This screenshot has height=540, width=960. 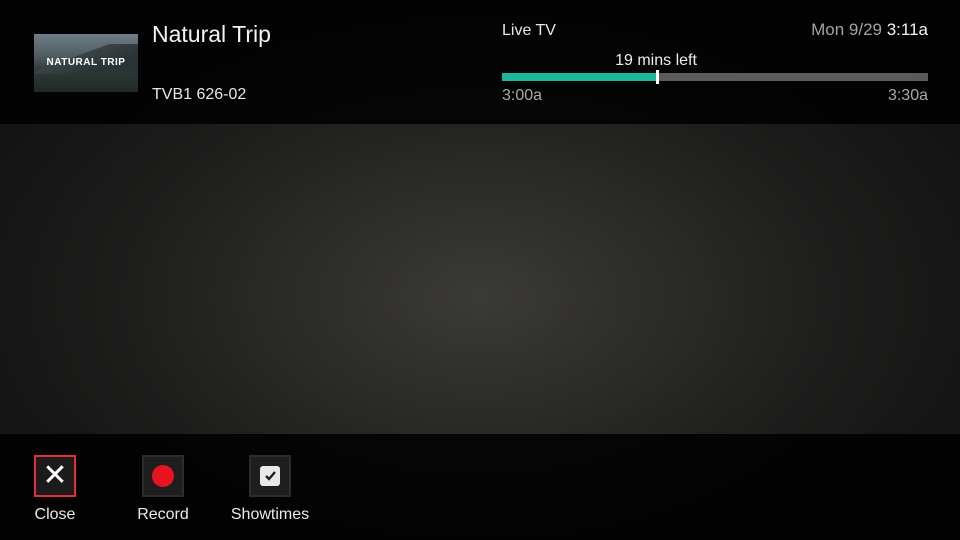 I want to click on progress-bar, so click(x=715, y=77).